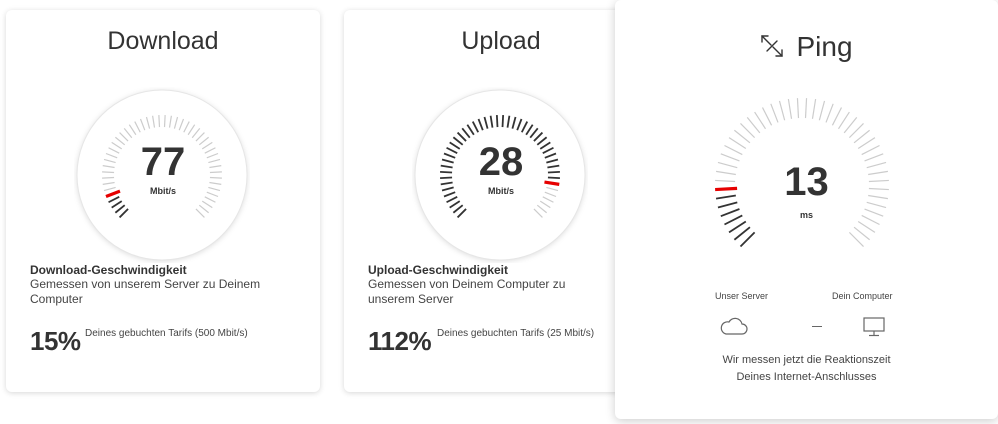  What do you see at coordinates (806, 215) in the screenshot?
I see `ping-unit: ms` at bounding box center [806, 215].